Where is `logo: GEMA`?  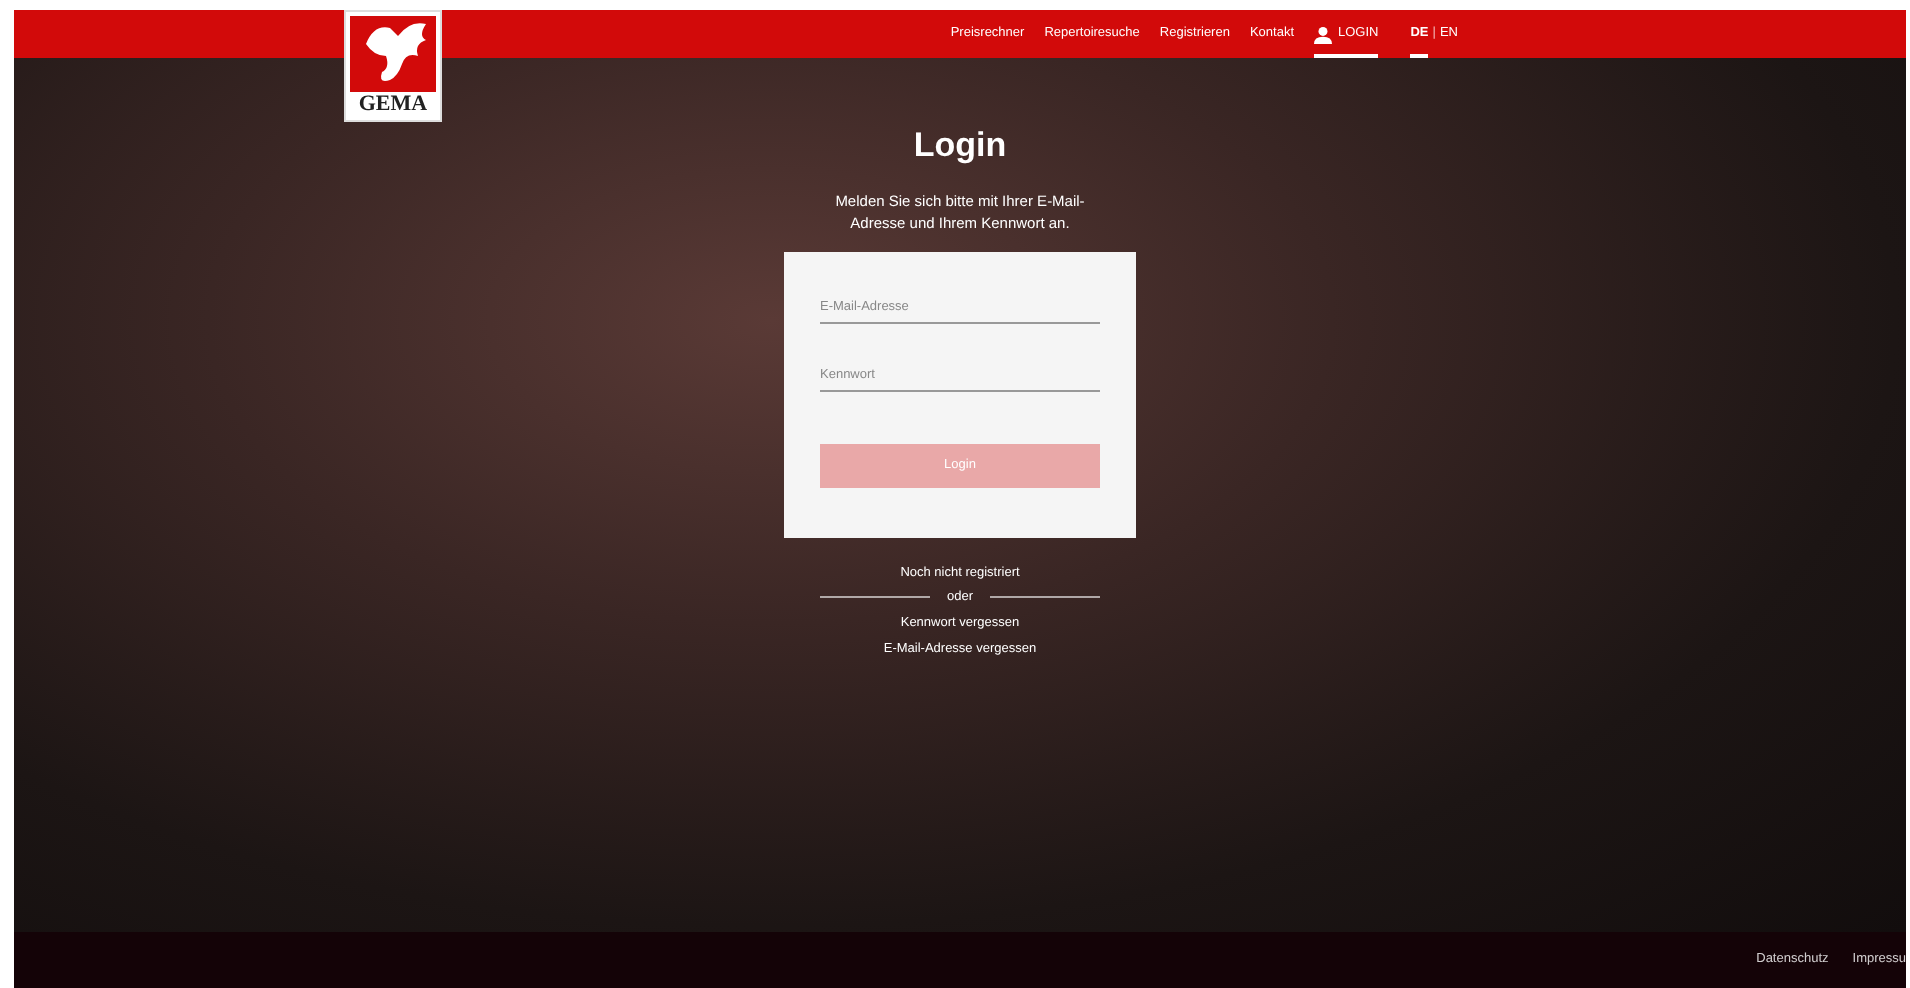
logo: GEMA is located at coordinates (393, 66).